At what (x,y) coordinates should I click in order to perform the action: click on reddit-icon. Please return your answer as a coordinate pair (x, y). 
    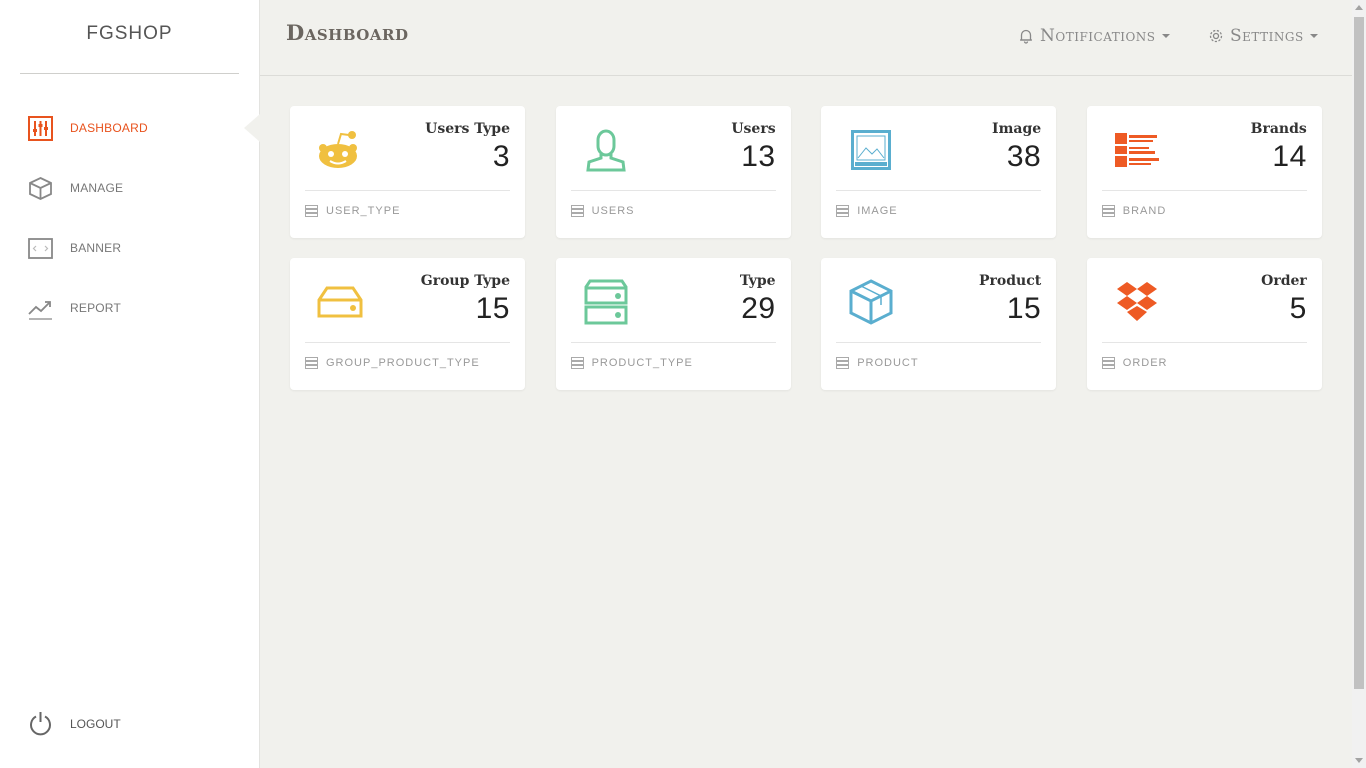
    Looking at the image, I should click on (340, 150).